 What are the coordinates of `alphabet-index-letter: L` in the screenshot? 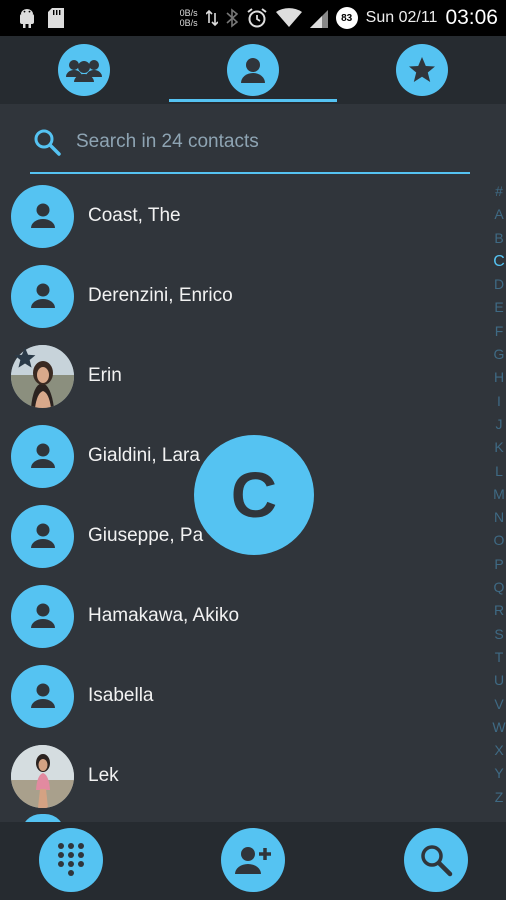 It's located at (497, 471).